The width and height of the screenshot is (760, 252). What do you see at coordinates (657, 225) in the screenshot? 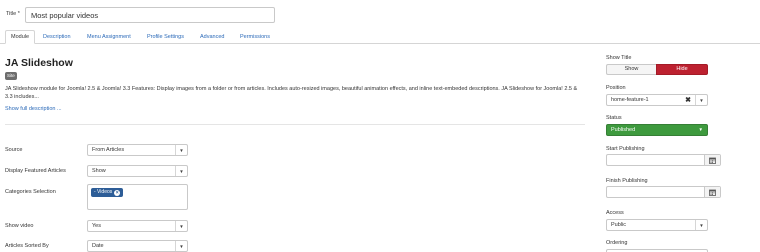
I see `access-select: Public ▼` at bounding box center [657, 225].